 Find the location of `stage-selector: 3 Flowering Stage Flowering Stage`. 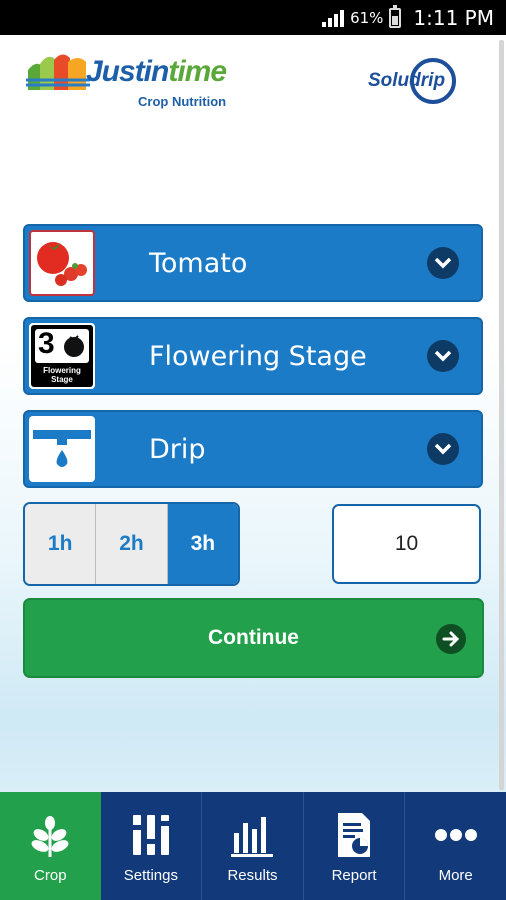

stage-selector: 3 Flowering Stage Flowering Stage is located at coordinates (253, 356).